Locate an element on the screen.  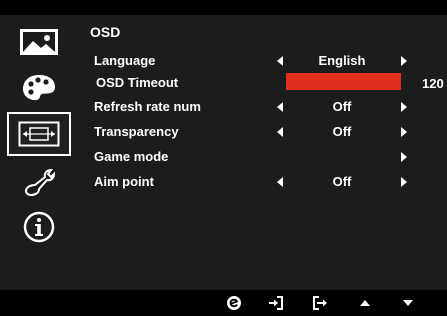
up-button is located at coordinates (365, 303).